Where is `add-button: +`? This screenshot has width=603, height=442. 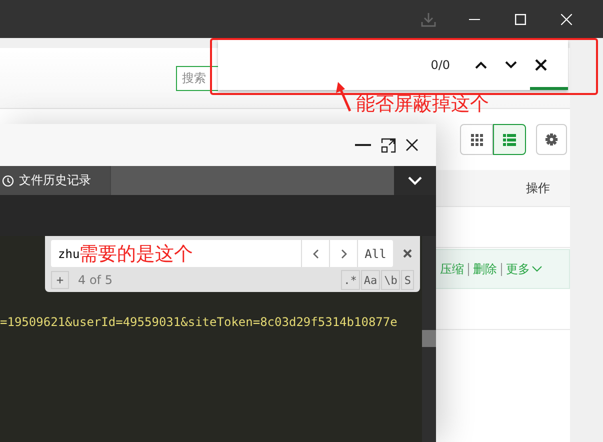
add-button: + is located at coordinates (60, 280).